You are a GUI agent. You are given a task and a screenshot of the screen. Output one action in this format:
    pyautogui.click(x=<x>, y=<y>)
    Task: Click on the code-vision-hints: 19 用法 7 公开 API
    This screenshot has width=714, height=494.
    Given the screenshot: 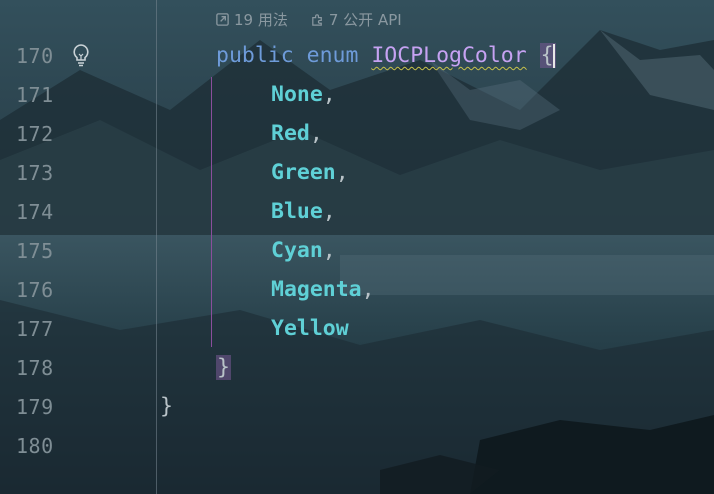 What is the action you would take?
    pyautogui.click(x=308, y=19)
    